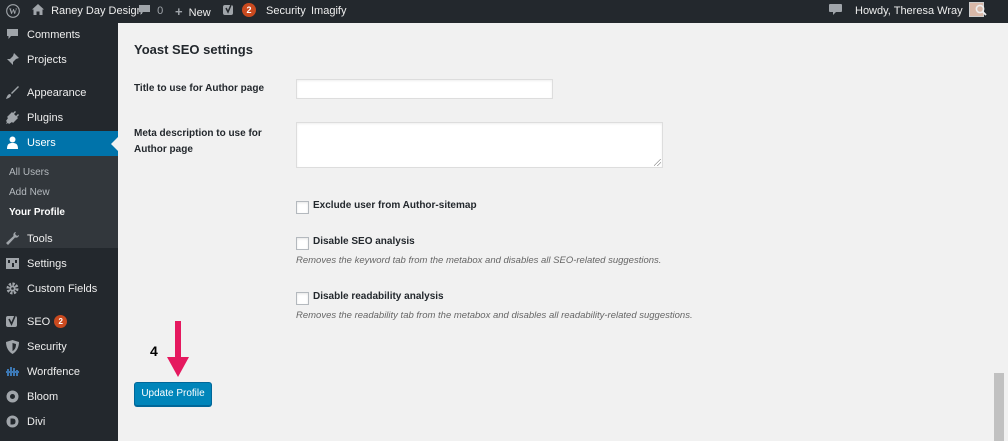 This screenshot has height=441, width=1008. I want to click on sidebar-item-label: Comments, so click(54, 35).